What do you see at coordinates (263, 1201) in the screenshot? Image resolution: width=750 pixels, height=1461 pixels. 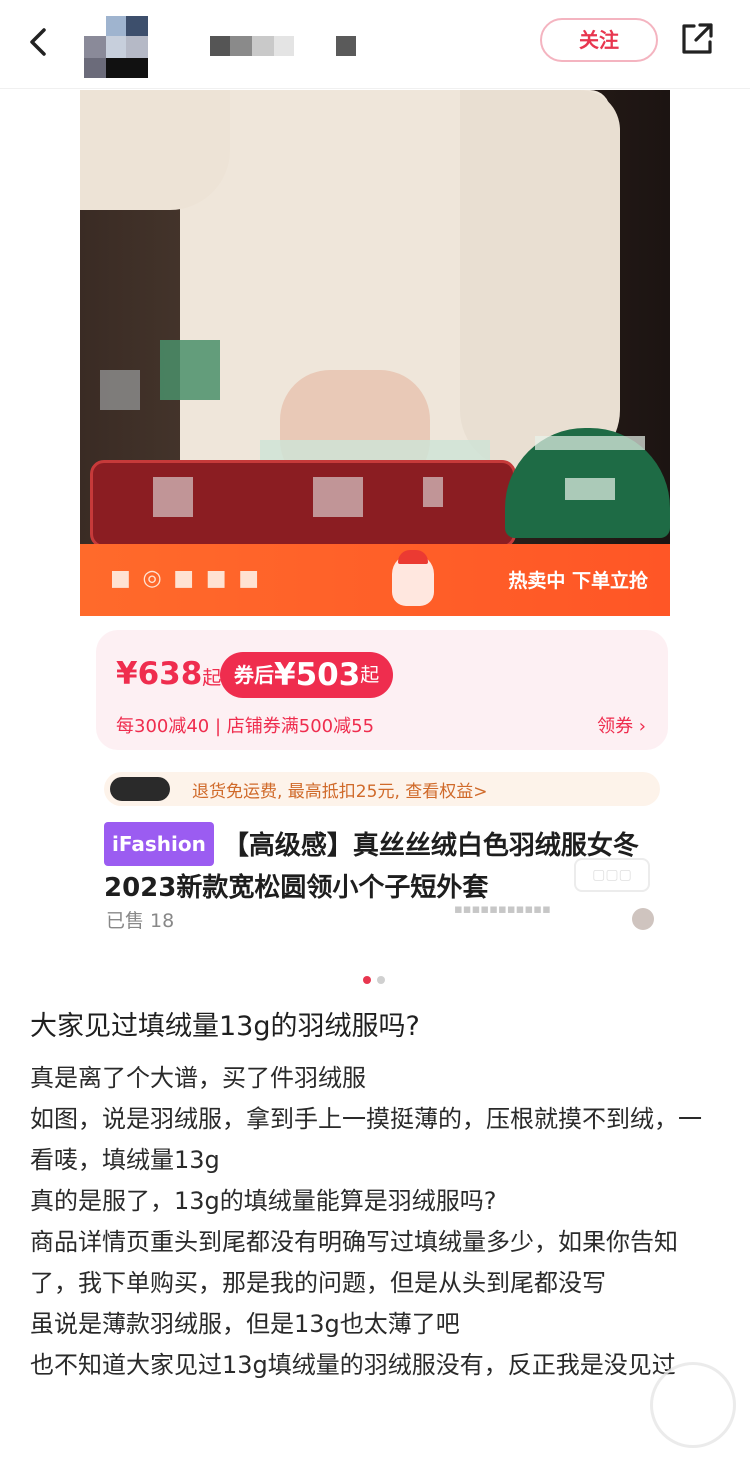 I see `post-line: 真的是服了，13g的填绒量能算是羽绒服吗?` at bounding box center [263, 1201].